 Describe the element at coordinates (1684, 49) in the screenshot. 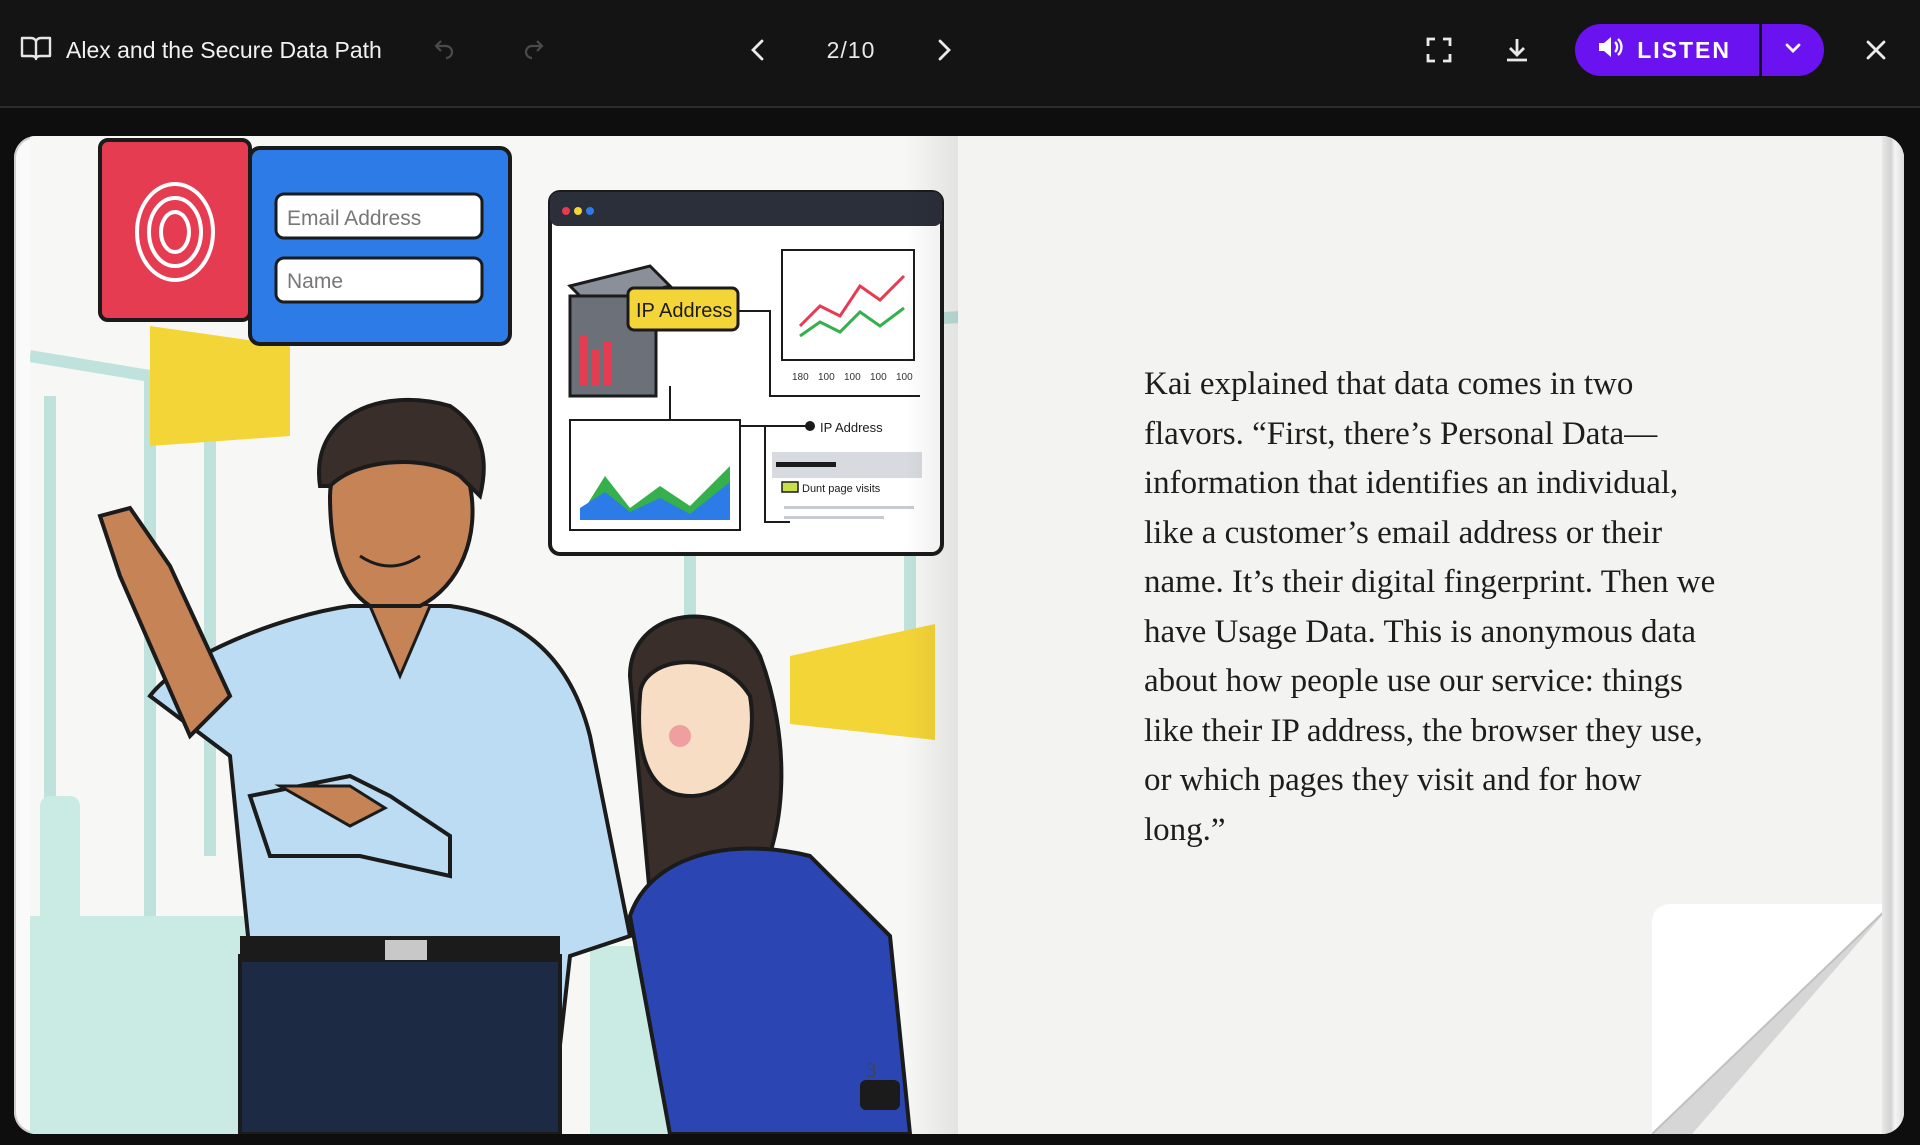

I see `listen-label: LISTEN` at that location.